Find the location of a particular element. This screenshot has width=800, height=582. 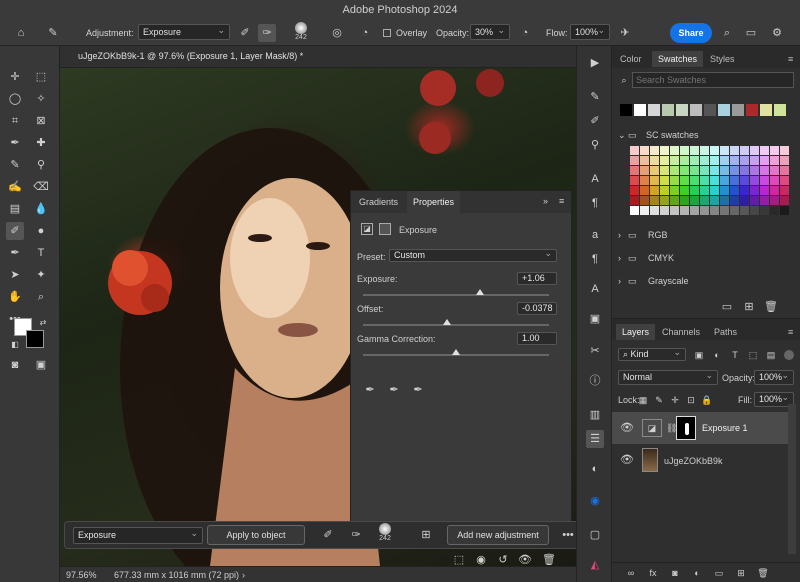

path-selection-tool-icon: ➤ is located at coordinates (15, 275).